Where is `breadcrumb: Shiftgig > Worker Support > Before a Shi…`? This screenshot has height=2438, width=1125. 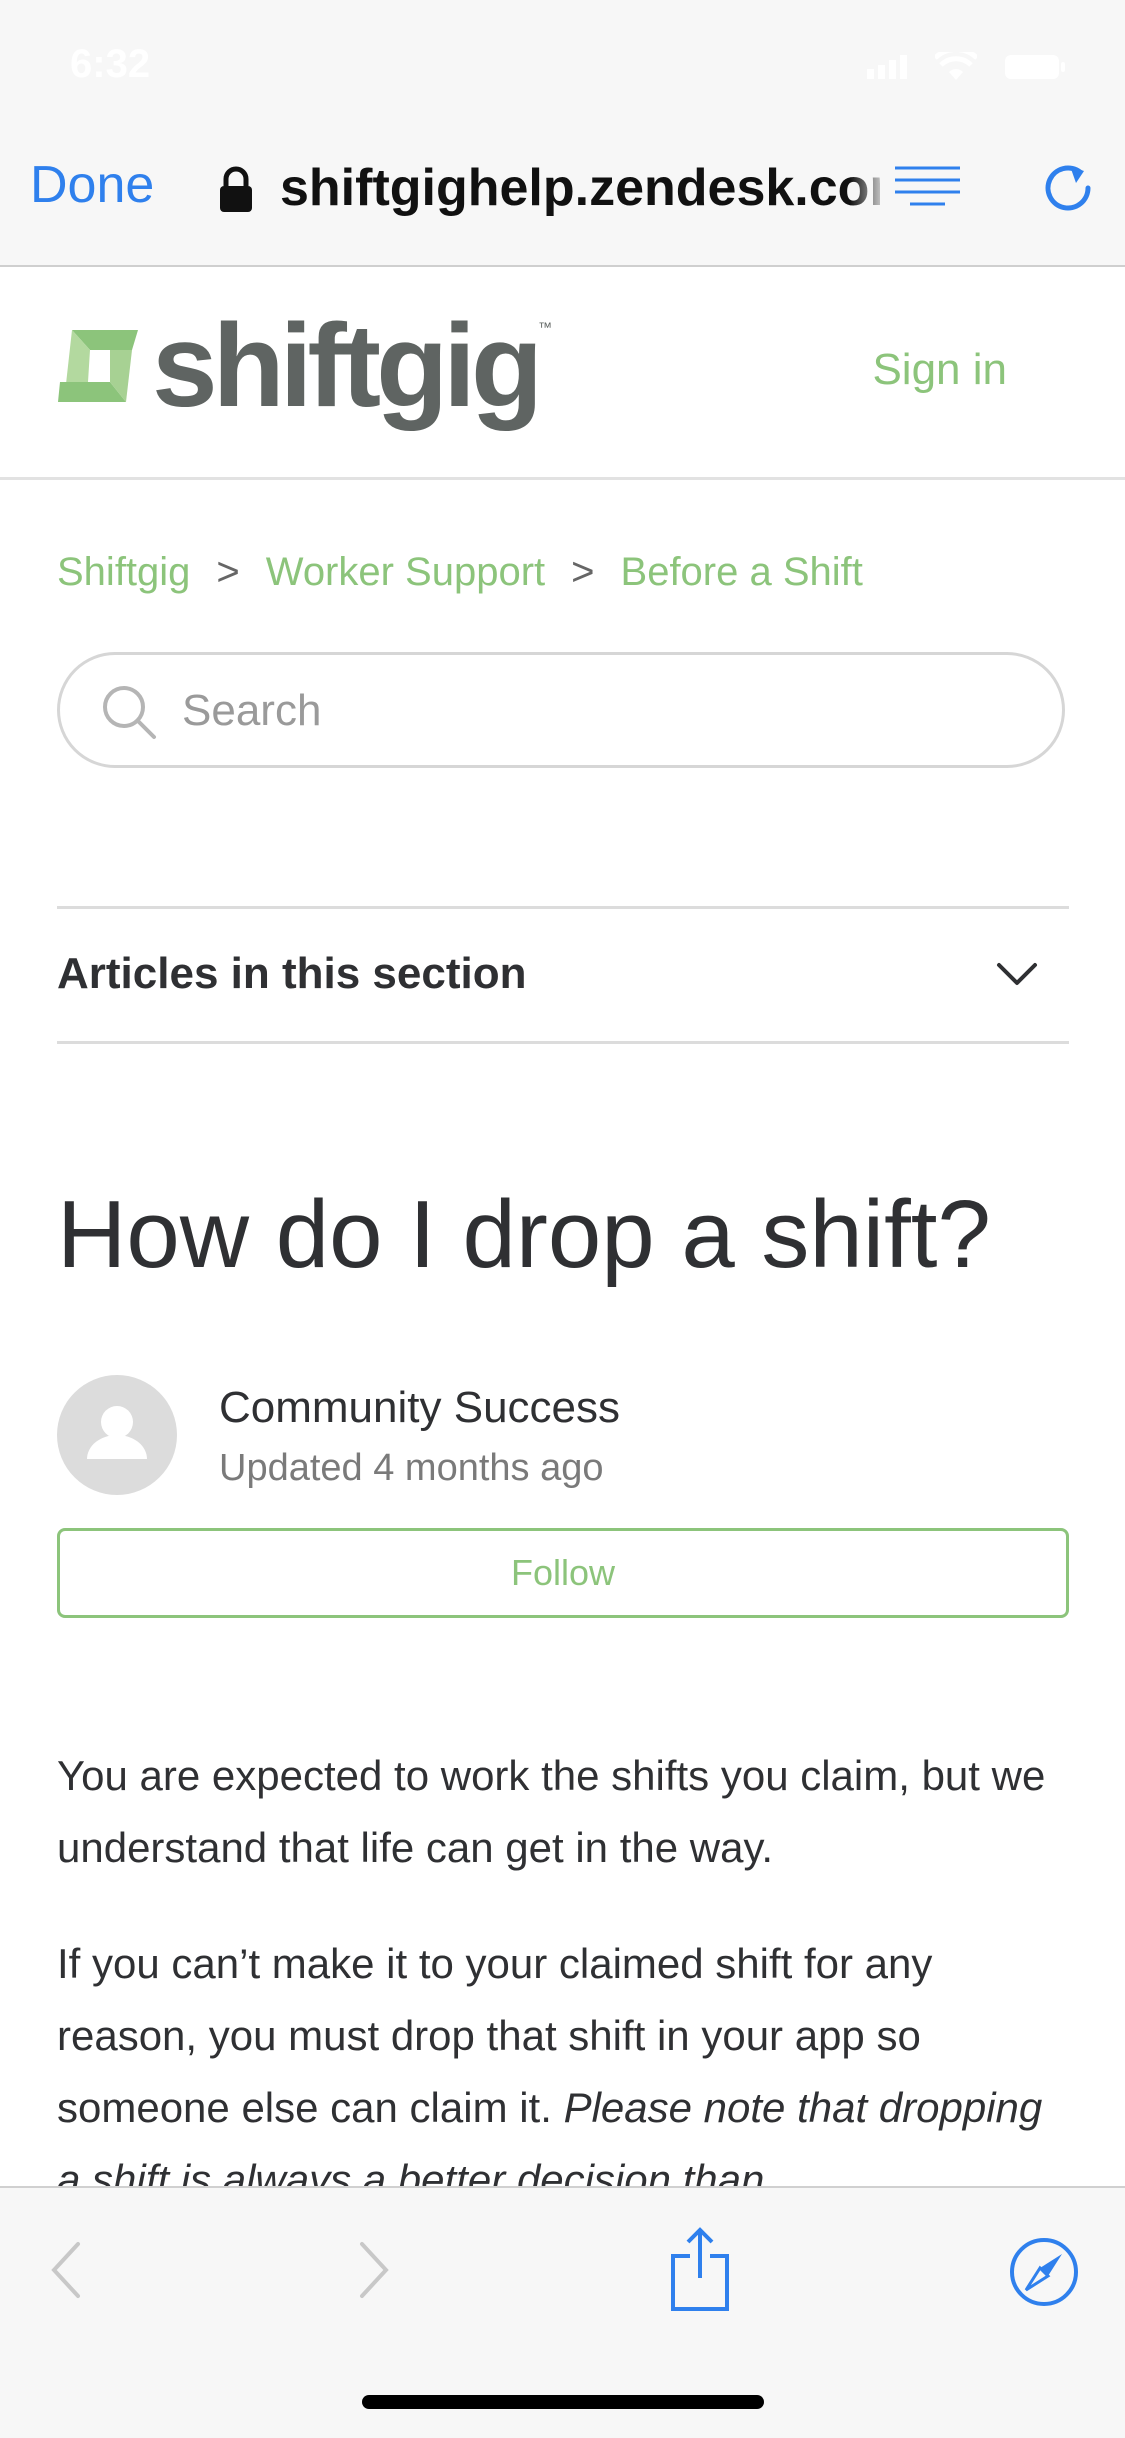 breadcrumb: Shiftgig > Worker Support > Before a Shi… is located at coordinates (460, 572).